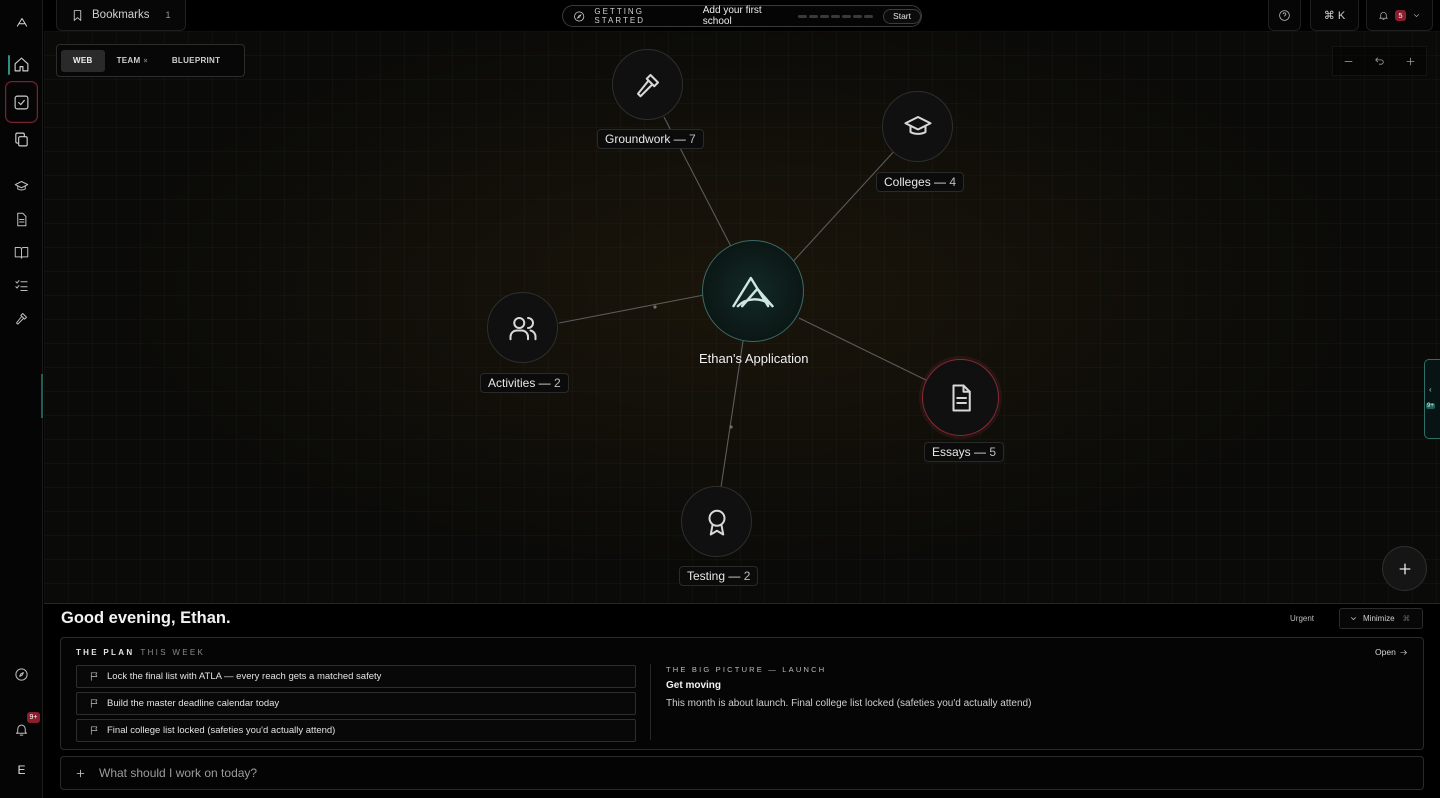 The width and height of the screenshot is (1440, 798). I want to click on getting-started-kicker: GETTING STARTED, so click(619, 16).